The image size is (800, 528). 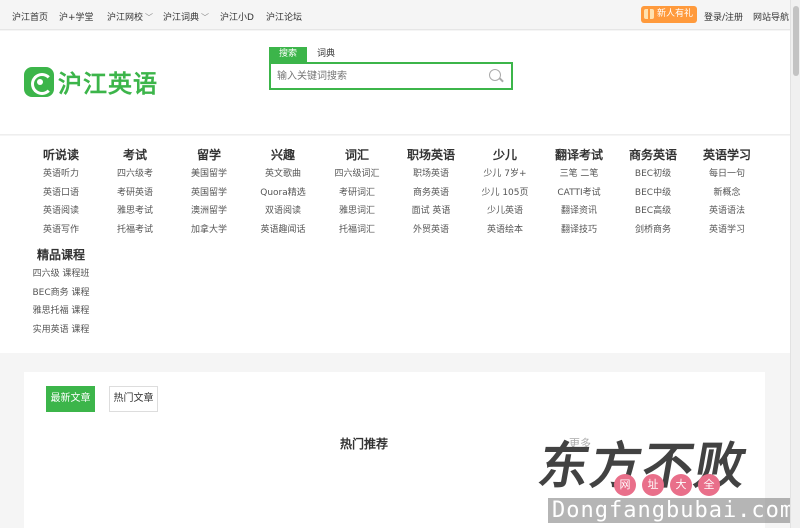 I want to click on category-link: 双语阅读, so click(x=283, y=211).